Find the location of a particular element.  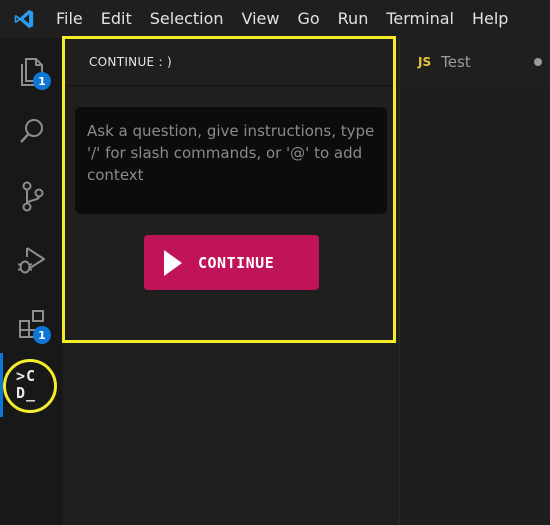

menu-go: Go is located at coordinates (308, 19).